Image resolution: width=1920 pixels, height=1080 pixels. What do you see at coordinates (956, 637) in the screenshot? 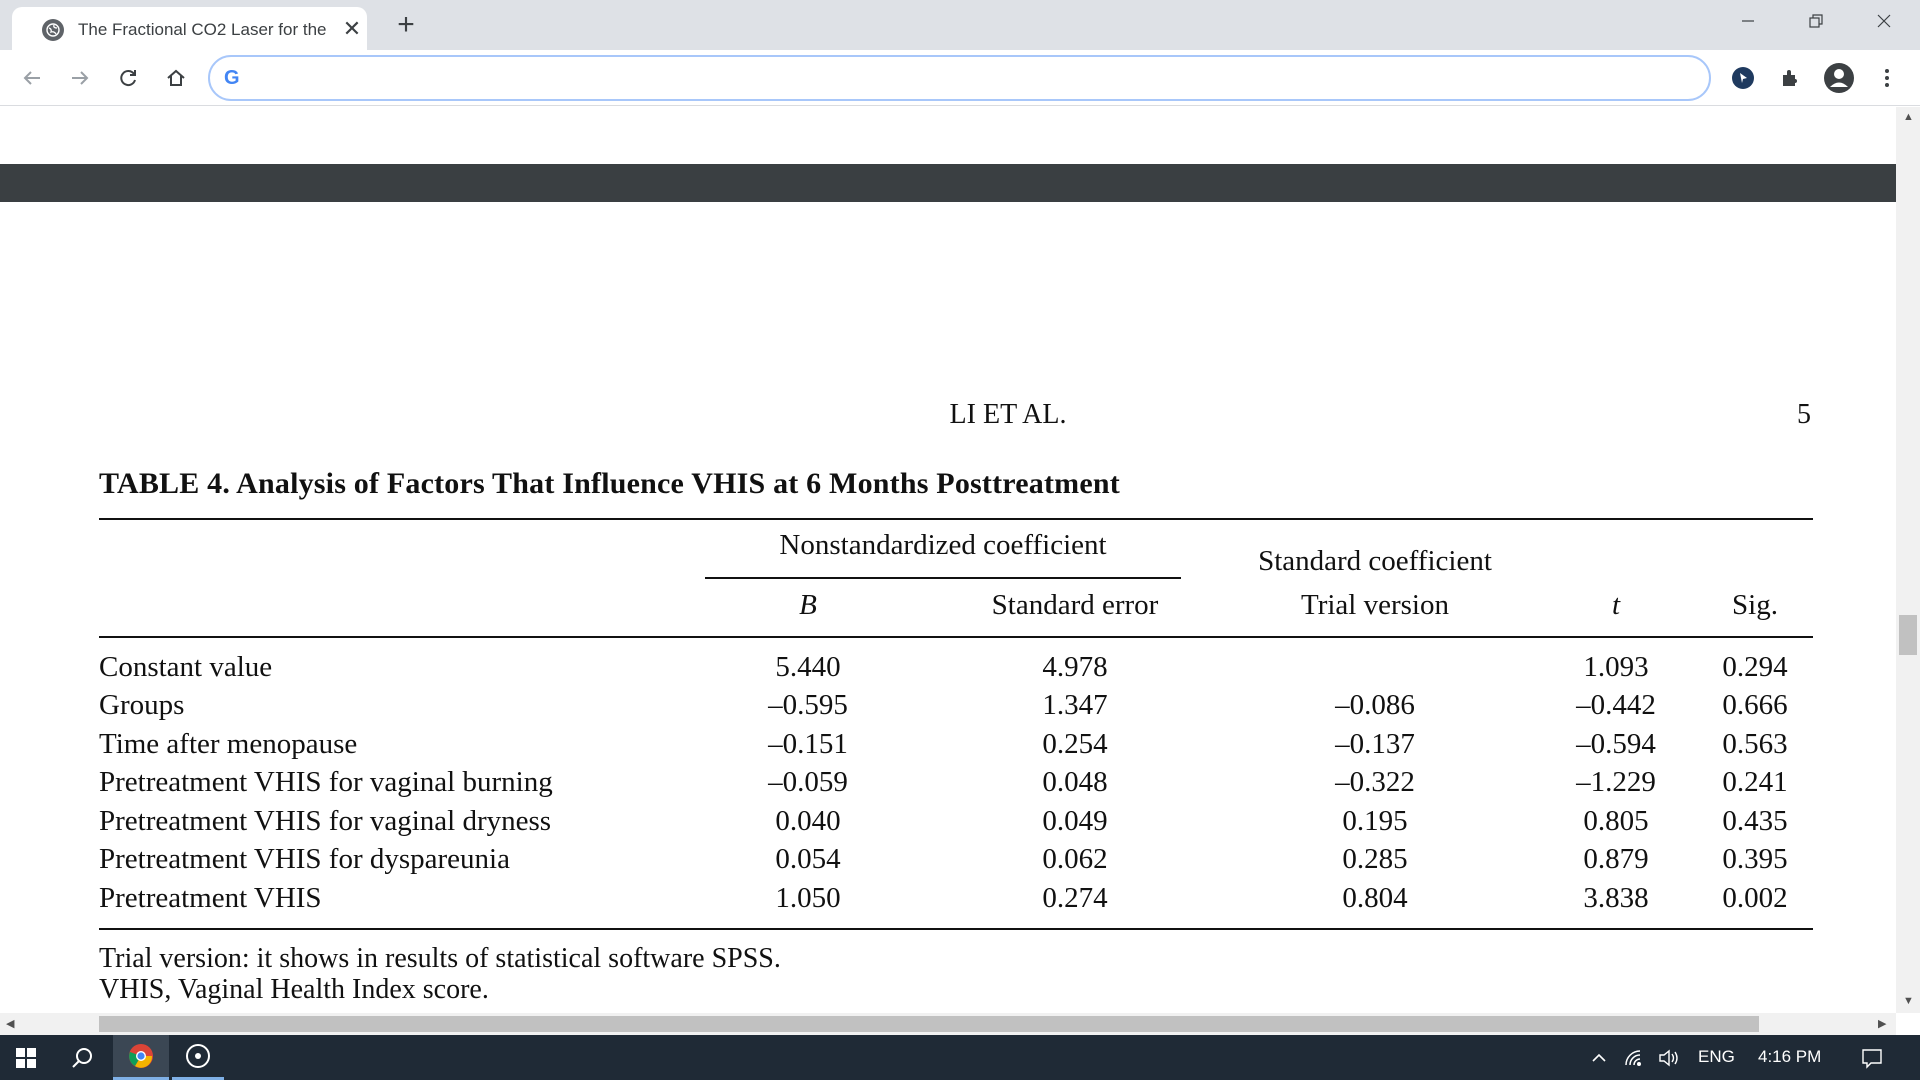
I see `header-bottom-rule` at bounding box center [956, 637].